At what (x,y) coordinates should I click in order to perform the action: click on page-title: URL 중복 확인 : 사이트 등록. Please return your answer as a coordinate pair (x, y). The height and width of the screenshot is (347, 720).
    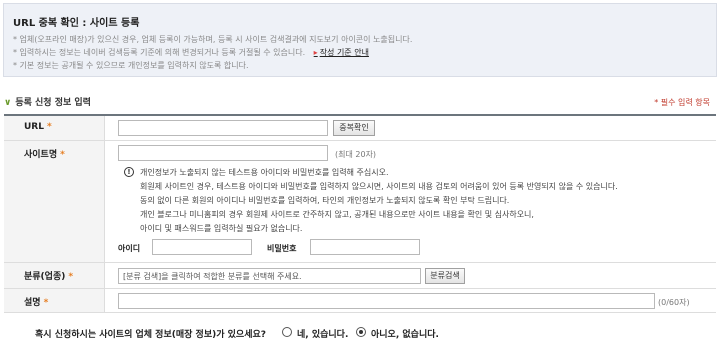
    Looking at the image, I should click on (76, 23).